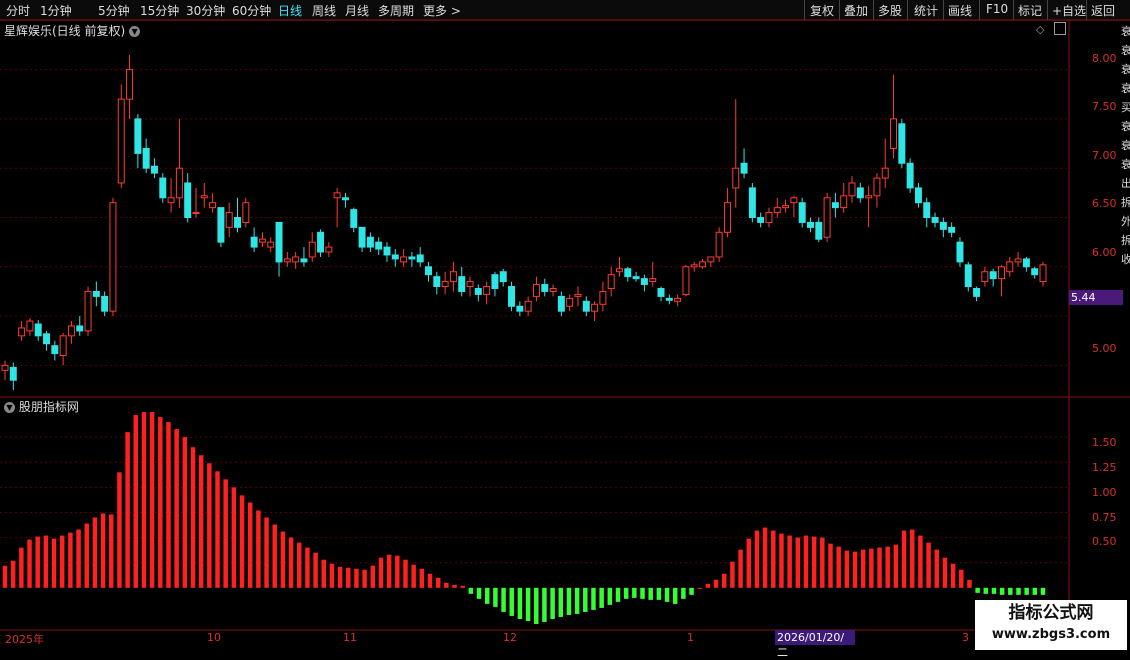 The image size is (1130, 660). I want to click on indicator-title-row: ▼ 股朋指标网, so click(41, 406).